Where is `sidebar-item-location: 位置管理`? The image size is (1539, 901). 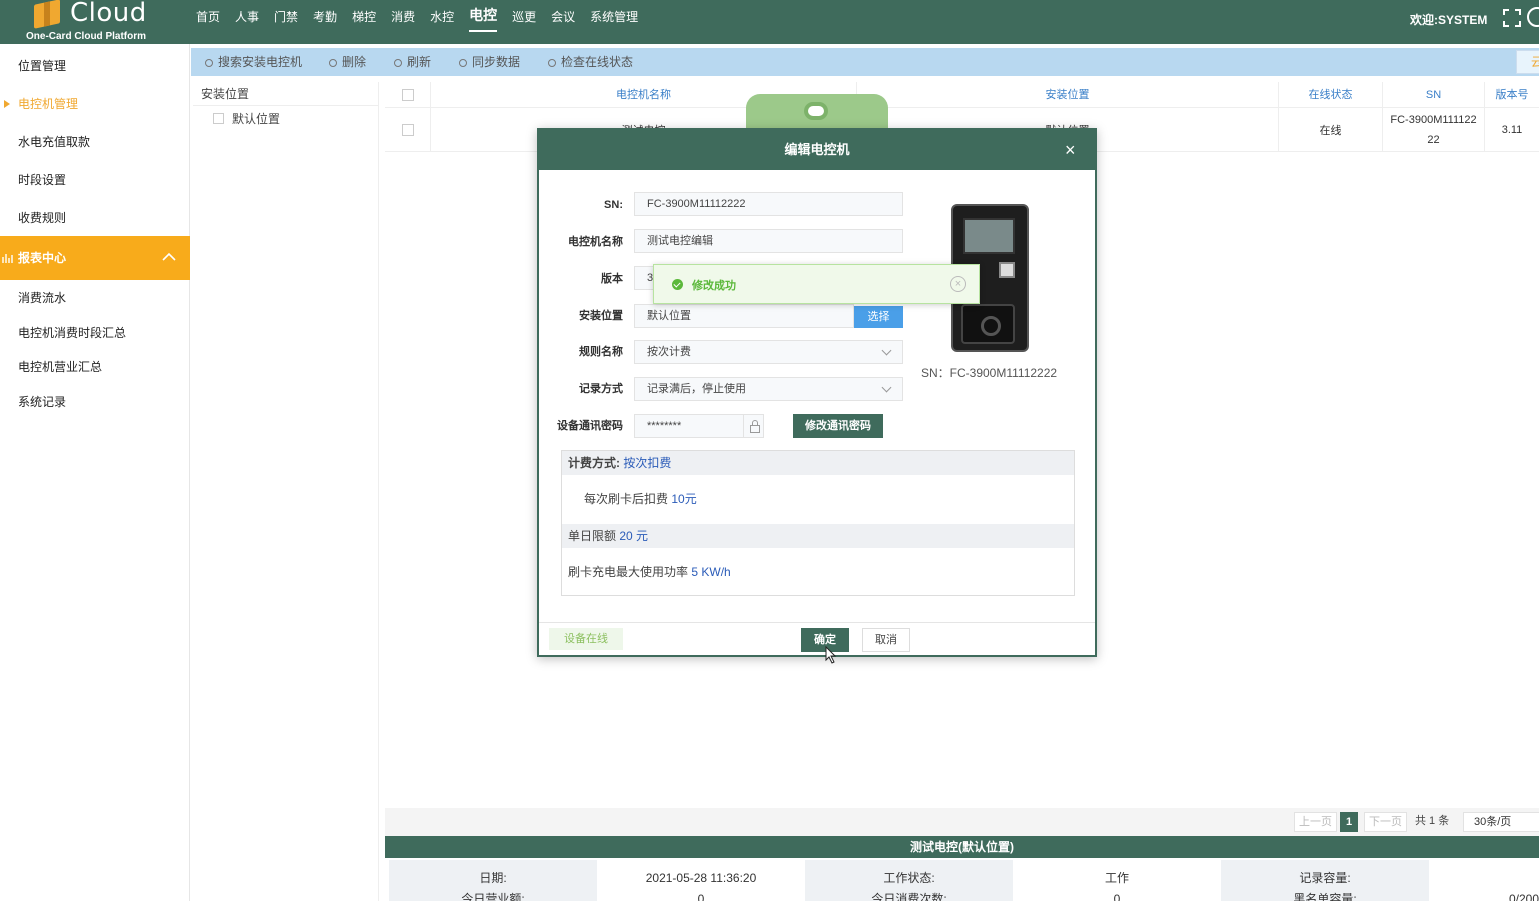
sidebar-item-location: 位置管理 is located at coordinates (95, 66).